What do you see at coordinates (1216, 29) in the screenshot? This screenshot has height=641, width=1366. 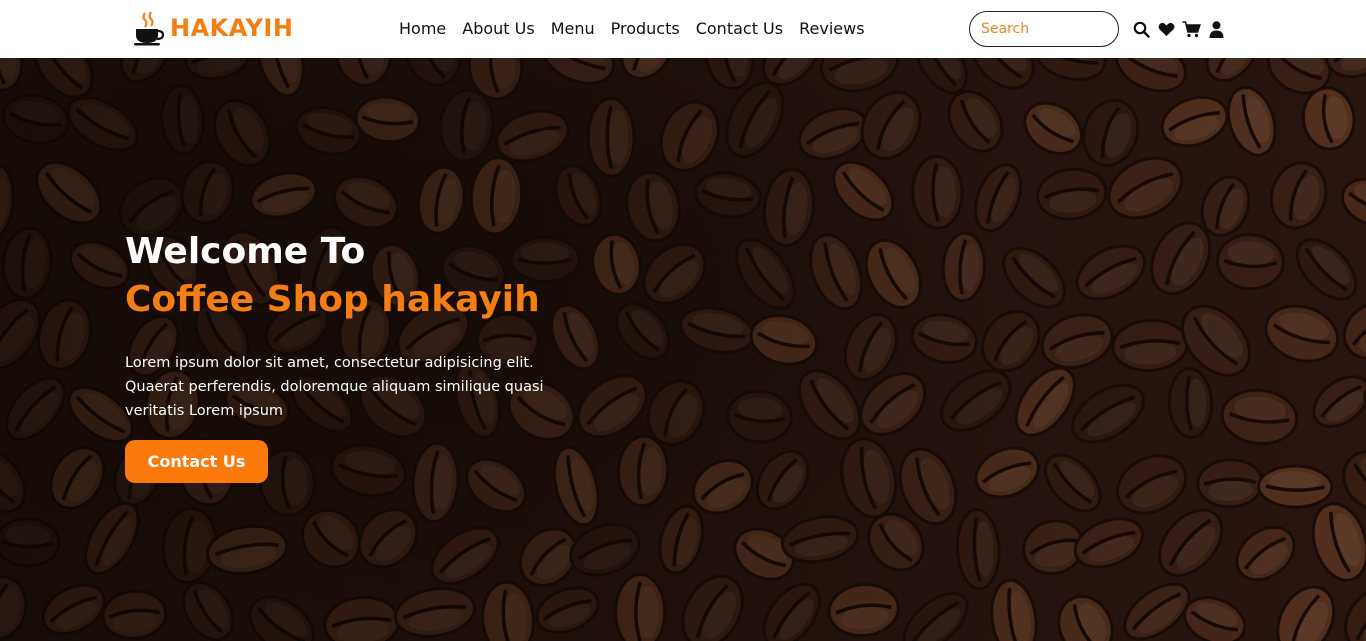 I see `user-icon` at bounding box center [1216, 29].